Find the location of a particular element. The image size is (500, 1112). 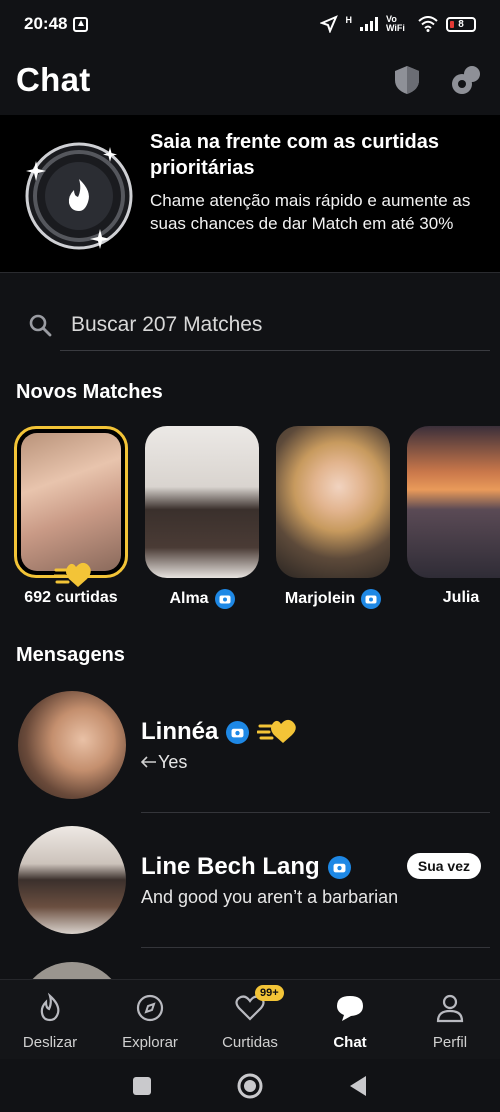

match-name: 692 curtidas is located at coordinates (71, 598).